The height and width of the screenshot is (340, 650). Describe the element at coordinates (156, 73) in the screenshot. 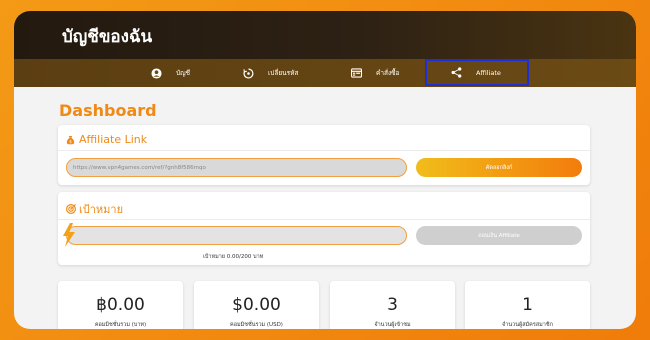

I see `account-circle-icon` at that location.